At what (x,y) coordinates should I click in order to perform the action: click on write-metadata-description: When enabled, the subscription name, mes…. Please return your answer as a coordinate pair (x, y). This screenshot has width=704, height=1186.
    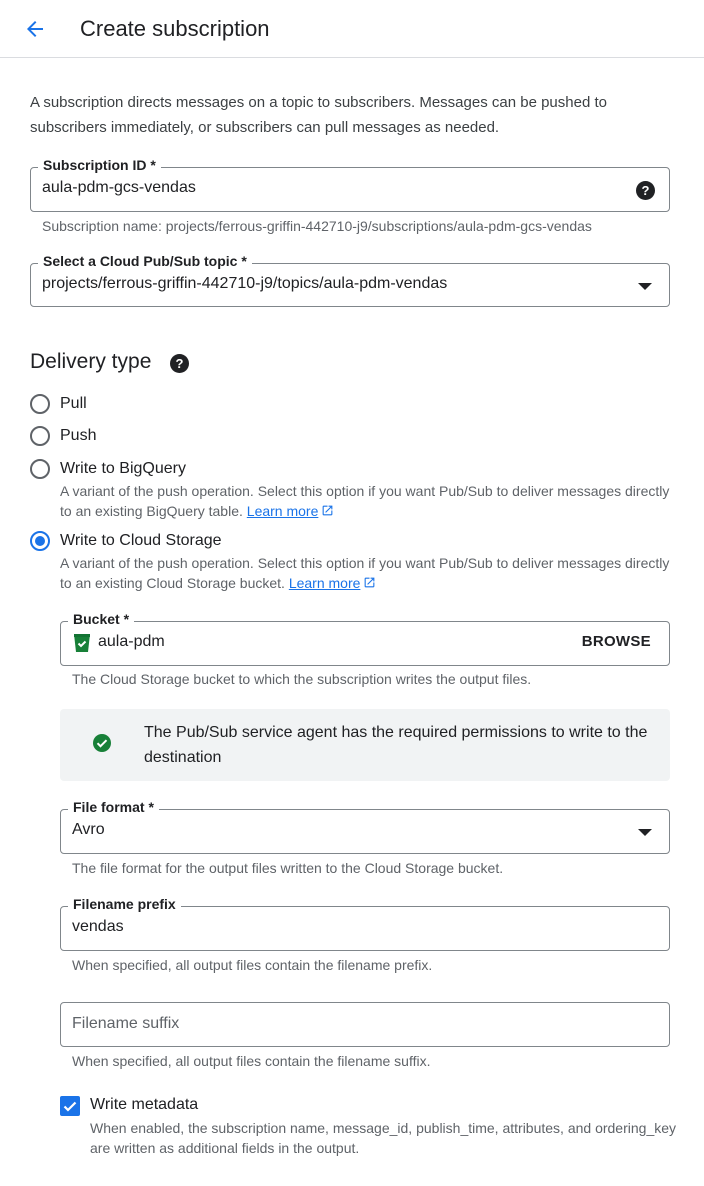
    Looking at the image, I should click on (383, 1138).